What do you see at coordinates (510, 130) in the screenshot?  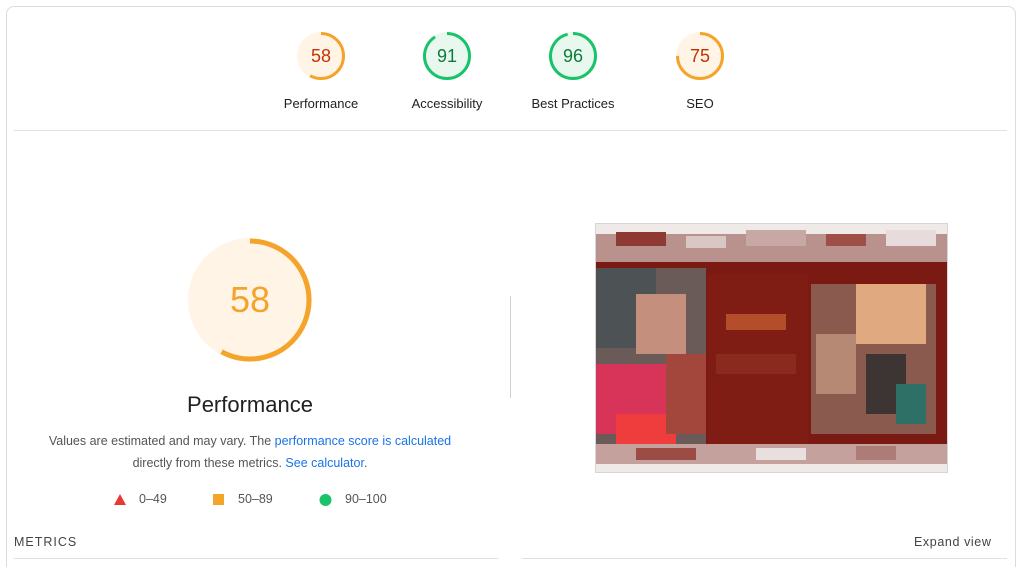 I see `summary-divider` at bounding box center [510, 130].